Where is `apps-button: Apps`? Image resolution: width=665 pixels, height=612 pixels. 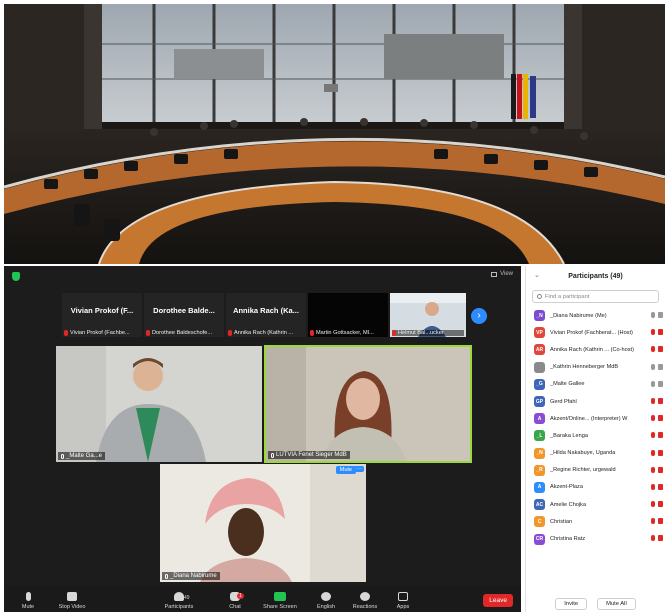
apps-button: Apps is located at coordinates (403, 601).